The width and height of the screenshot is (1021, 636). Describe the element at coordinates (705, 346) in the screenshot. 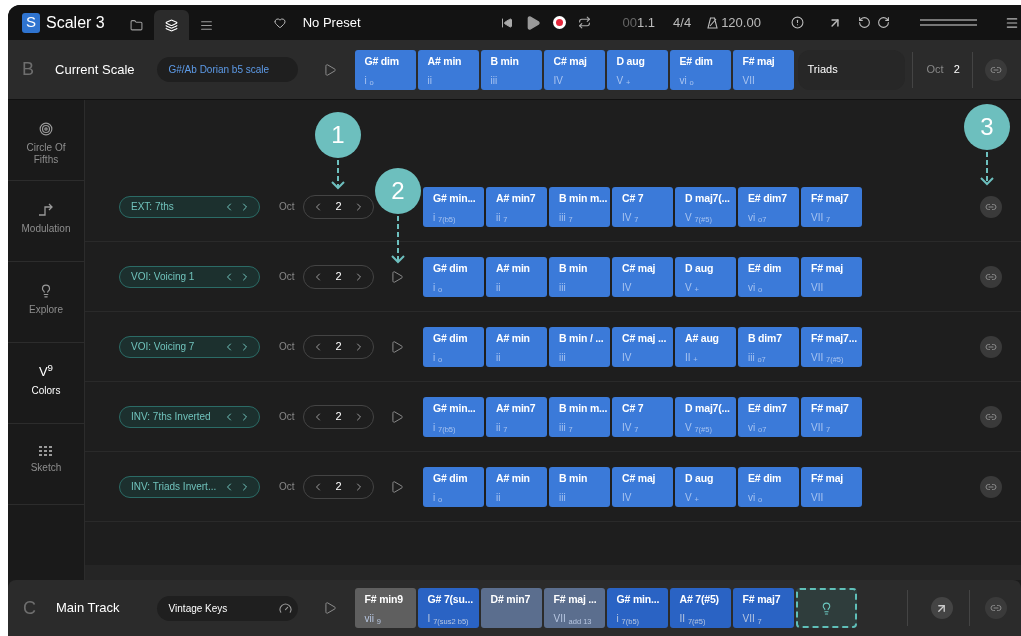

I see `chord-pad: A# aug II $_{+}$` at that location.